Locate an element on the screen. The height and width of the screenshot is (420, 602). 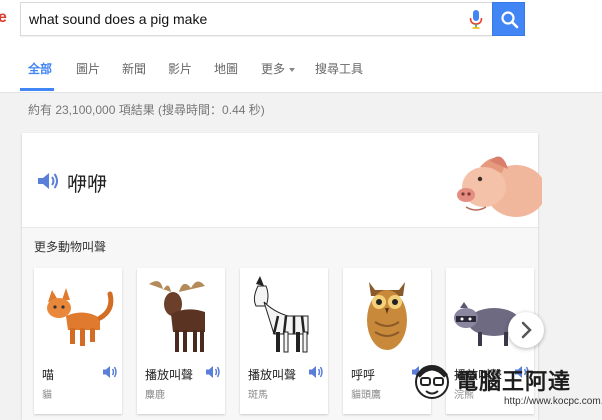
search-query: what sound does a pig make is located at coordinates (118, 19).